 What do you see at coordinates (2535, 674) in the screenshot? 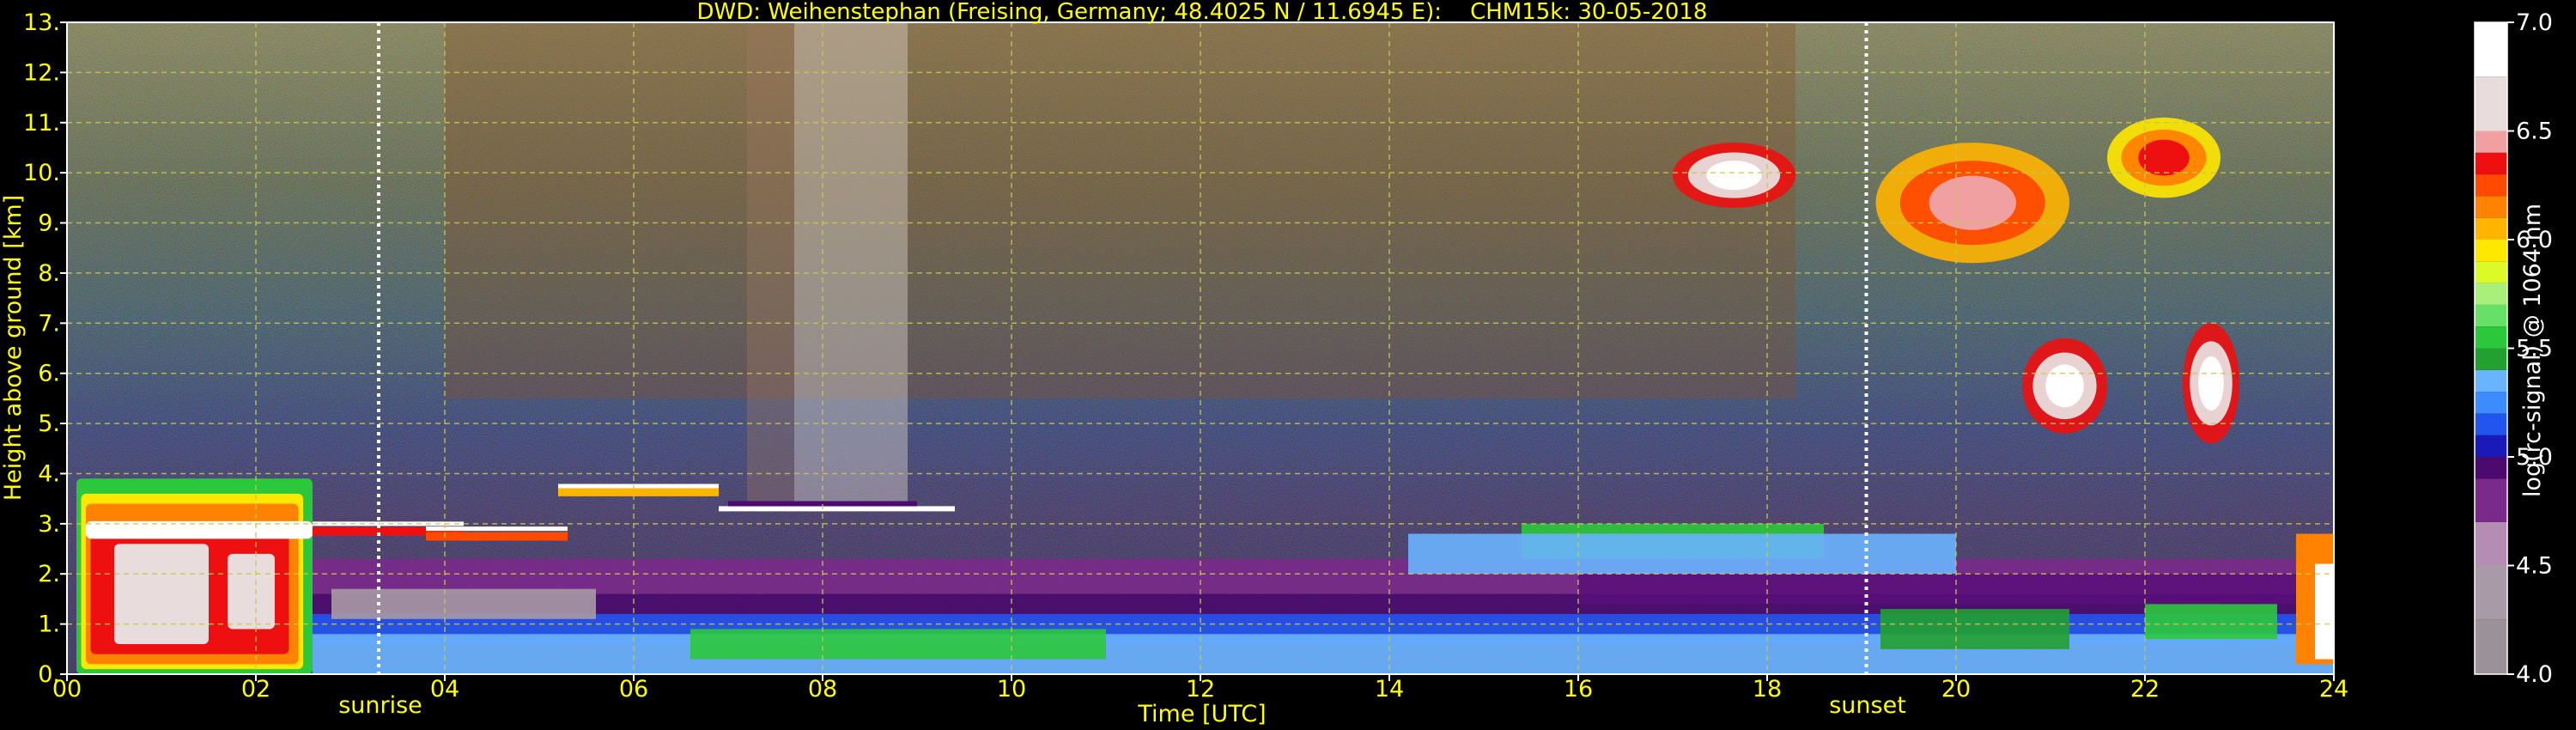
I see `colorbar-tick-label: 4.0` at bounding box center [2535, 674].